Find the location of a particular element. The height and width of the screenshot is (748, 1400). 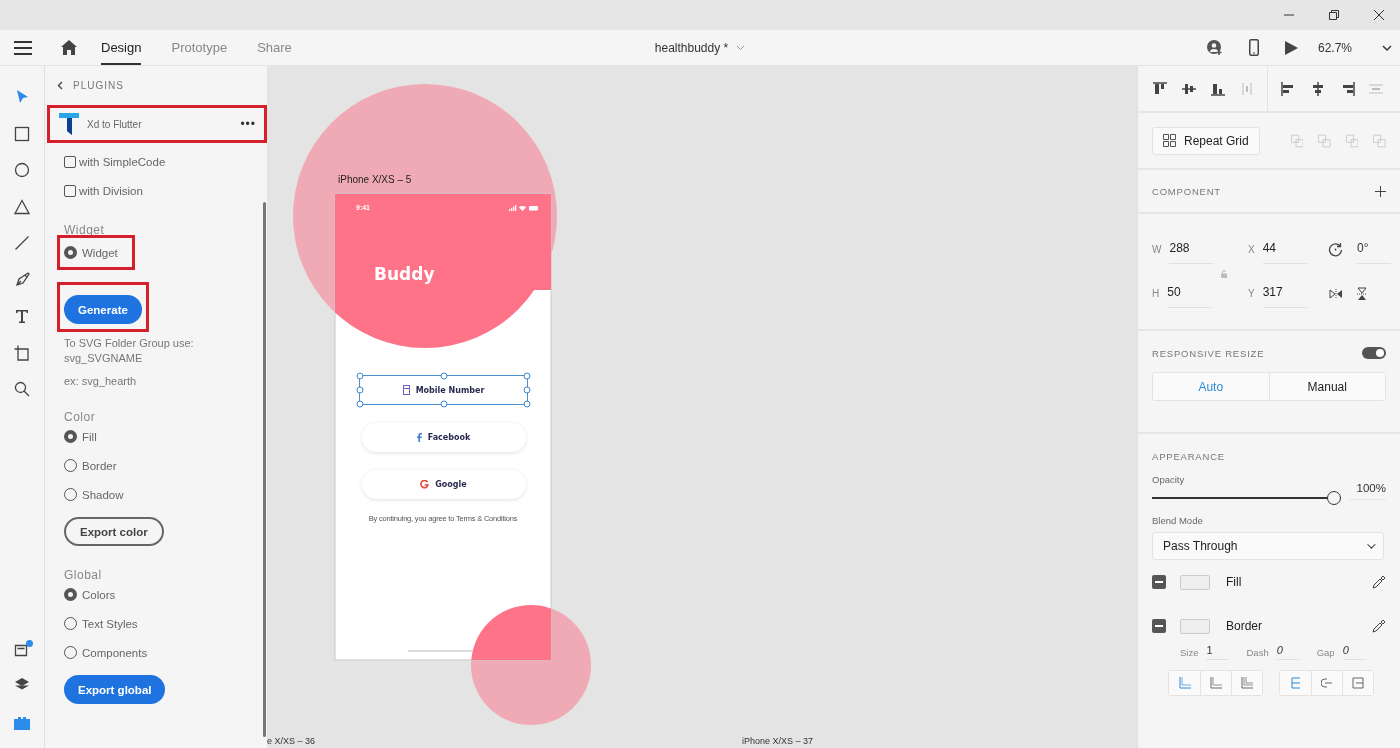

artboard-label: iPhone X/XS – 5 is located at coordinates (375, 179).